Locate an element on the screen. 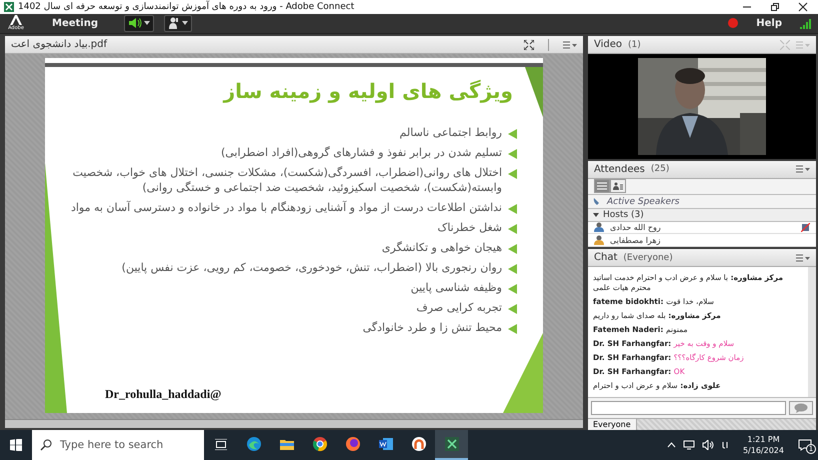  bullet-text: تجربه کرایی صرف is located at coordinates (459, 307).